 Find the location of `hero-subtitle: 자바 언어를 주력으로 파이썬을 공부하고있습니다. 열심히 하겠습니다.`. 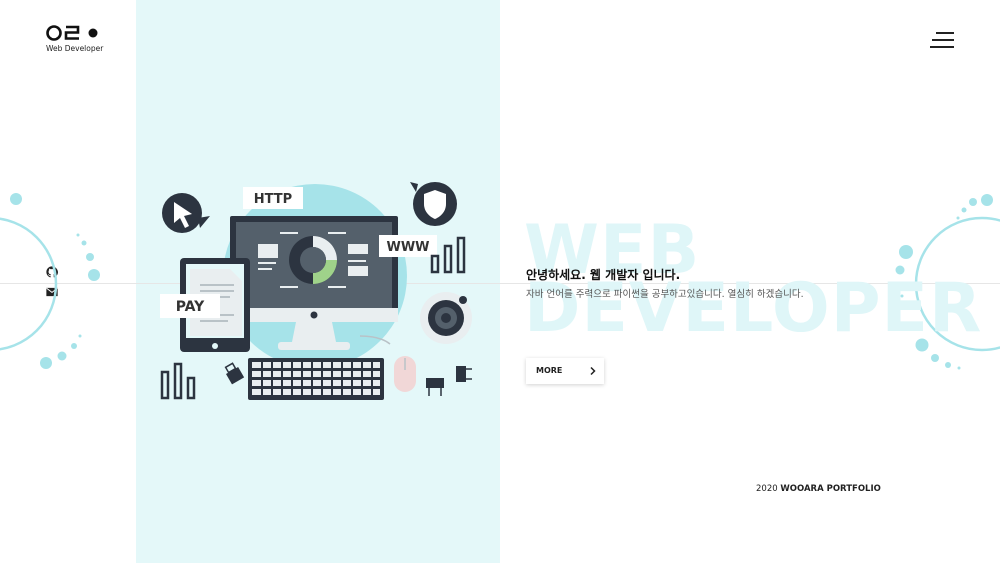

hero-subtitle: 자바 언어를 주력으로 파이썬을 공부하고있습니다. 열심히 하겠습니다. is located at coordinates (665, 294).